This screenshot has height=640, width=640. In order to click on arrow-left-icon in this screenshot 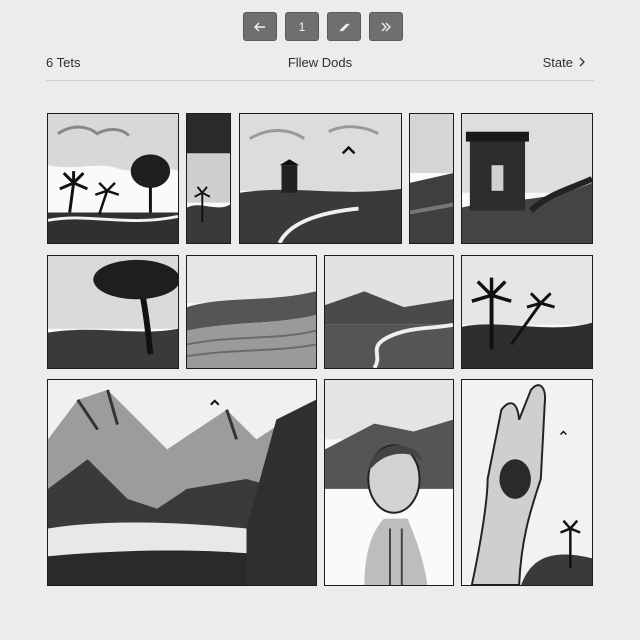, I will do `click(260, 27)`.